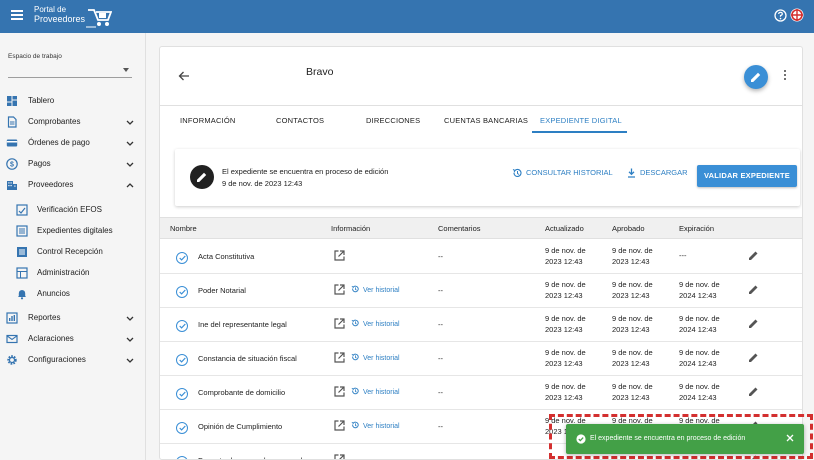 This screenshot has width=814, height=460. What do you see at coordinates (130, 185) in the screenshot?
I see `chevron-up-icon` at bounding box center [130, 185].